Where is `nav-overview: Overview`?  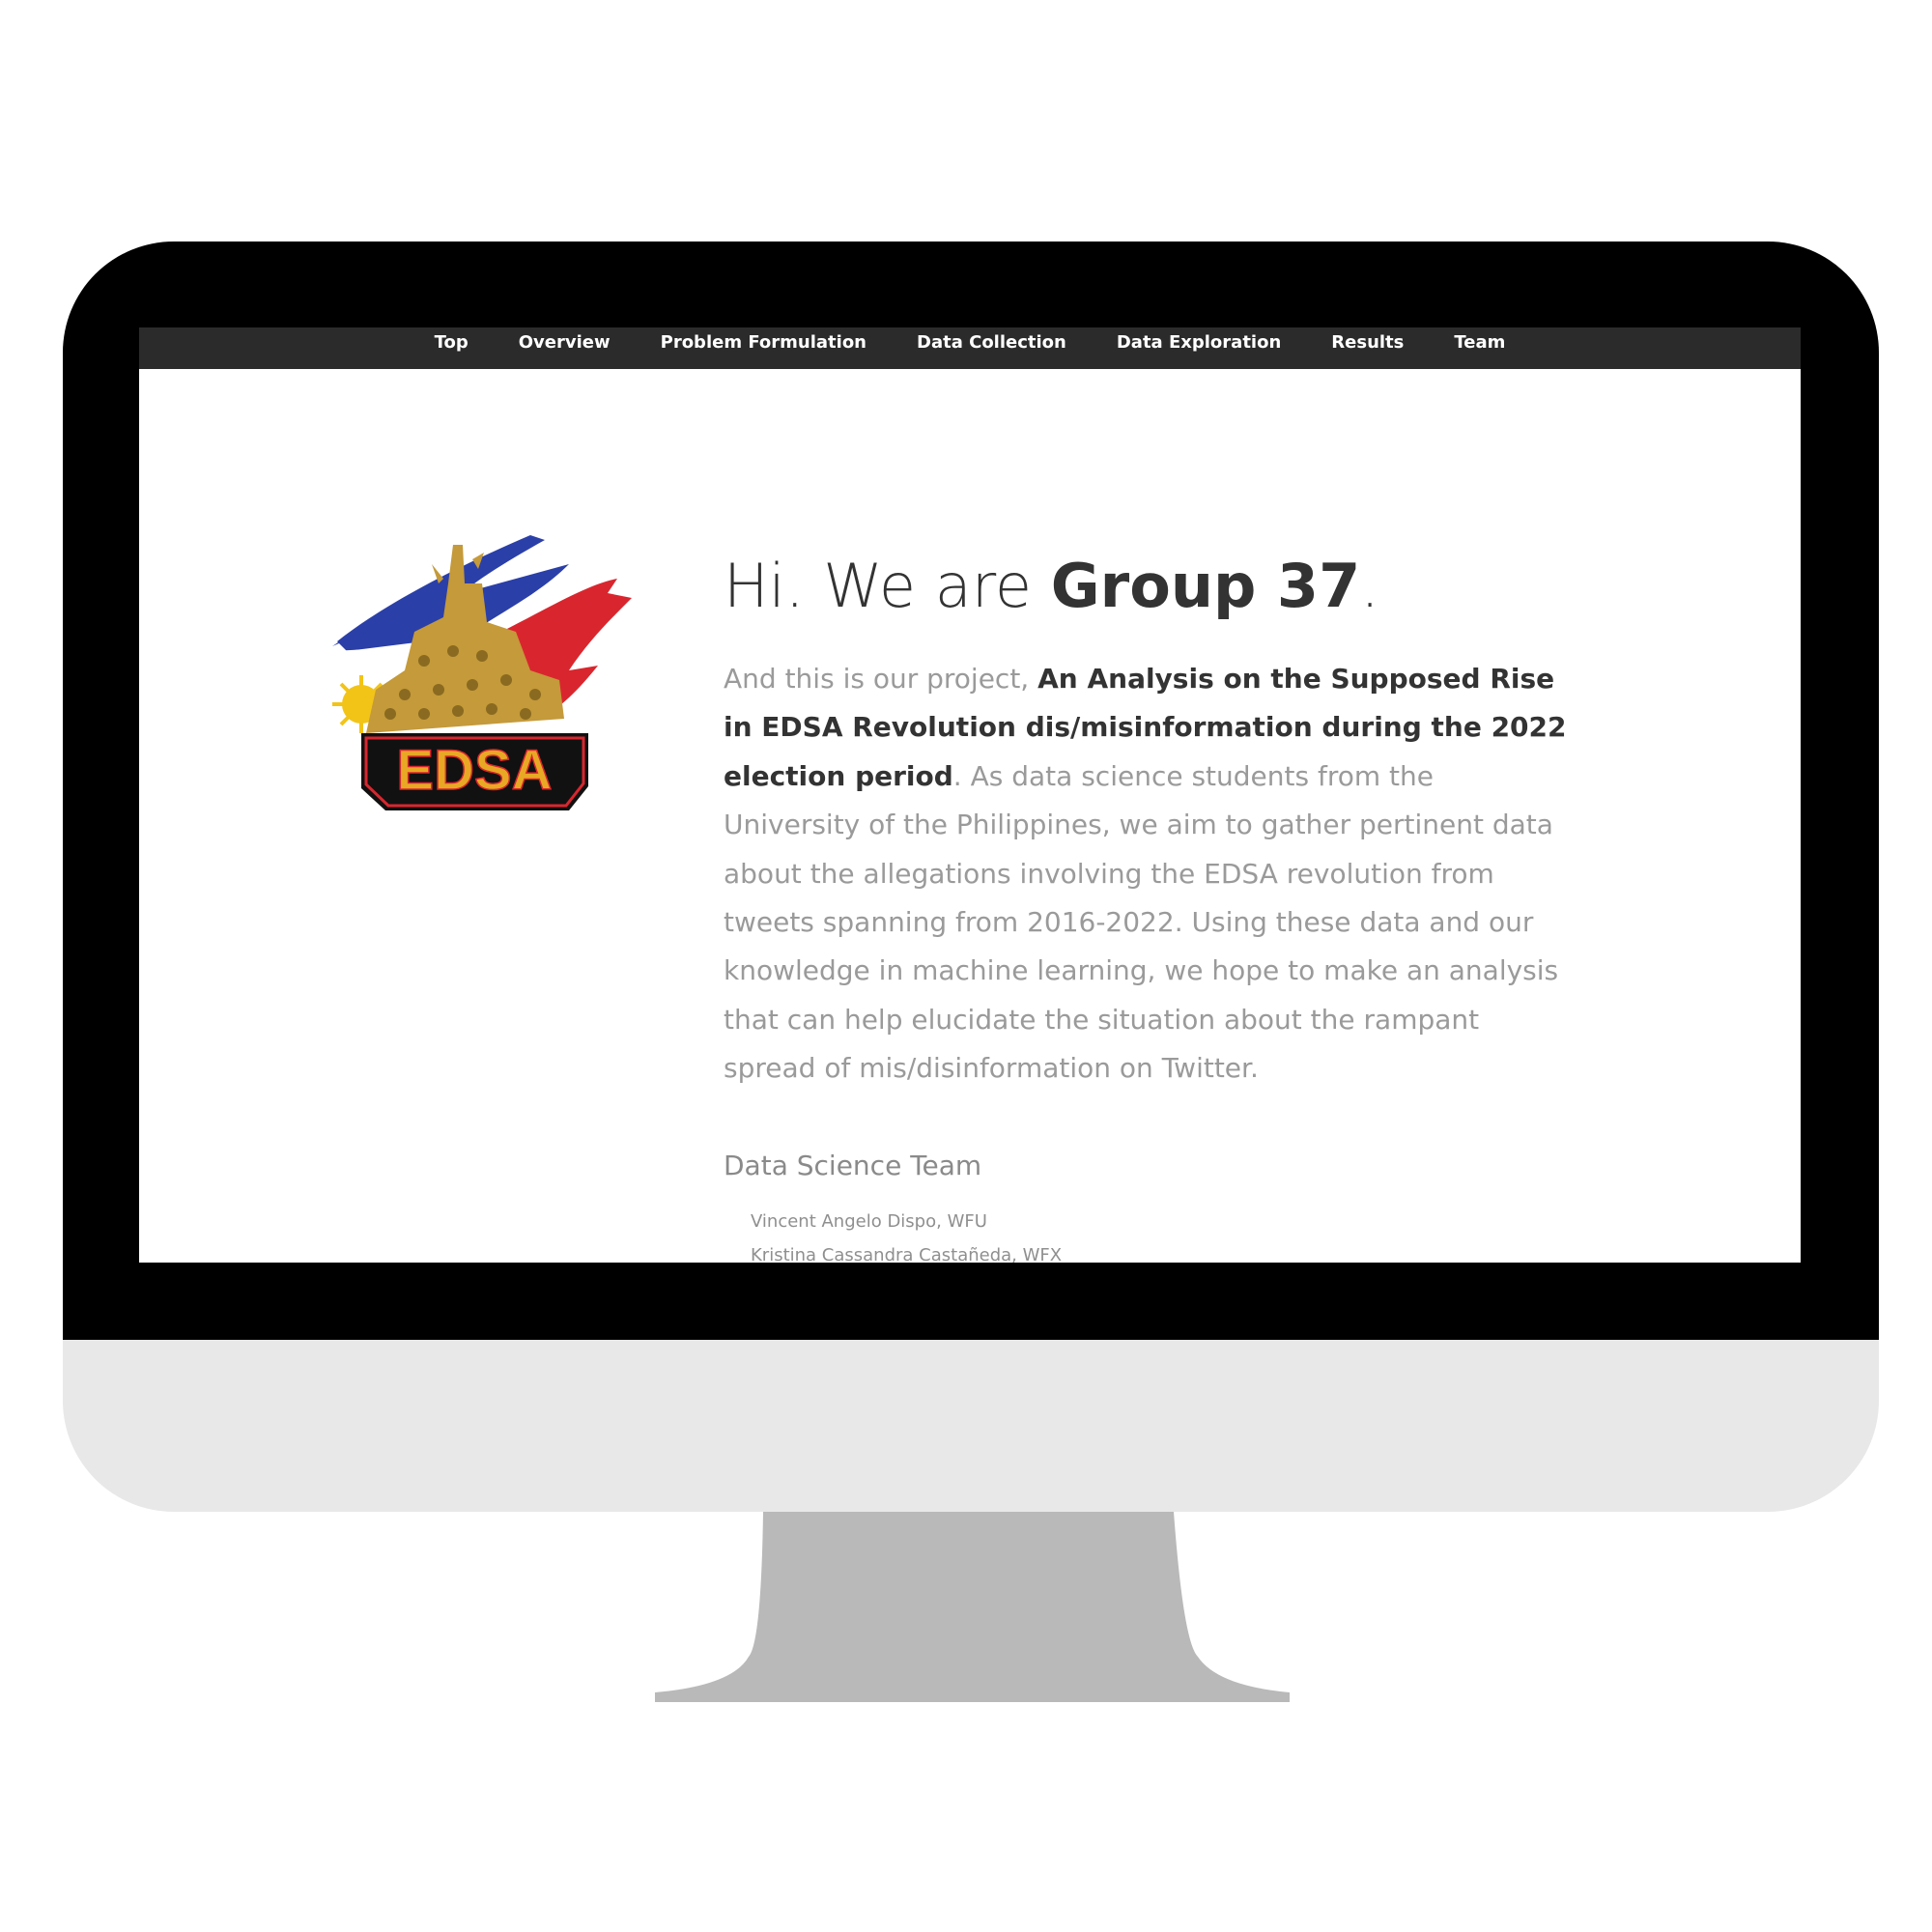
nav-overview: Overview is located at coordinates (565, 345).